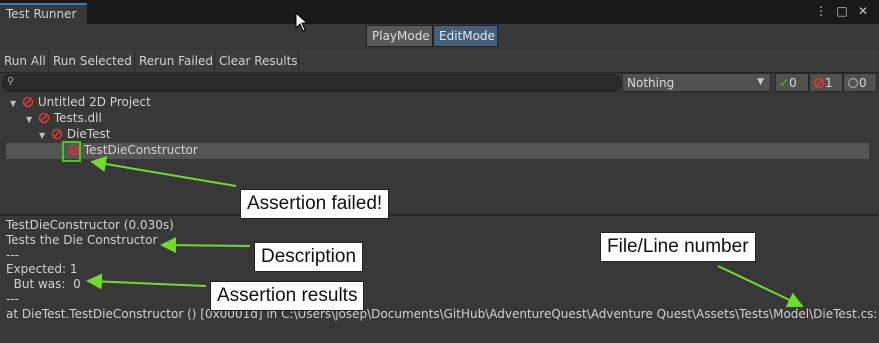  Describe the element at coordinates (163, 171) in the screenshot. I see `arrow-assertion-failed` at that location.